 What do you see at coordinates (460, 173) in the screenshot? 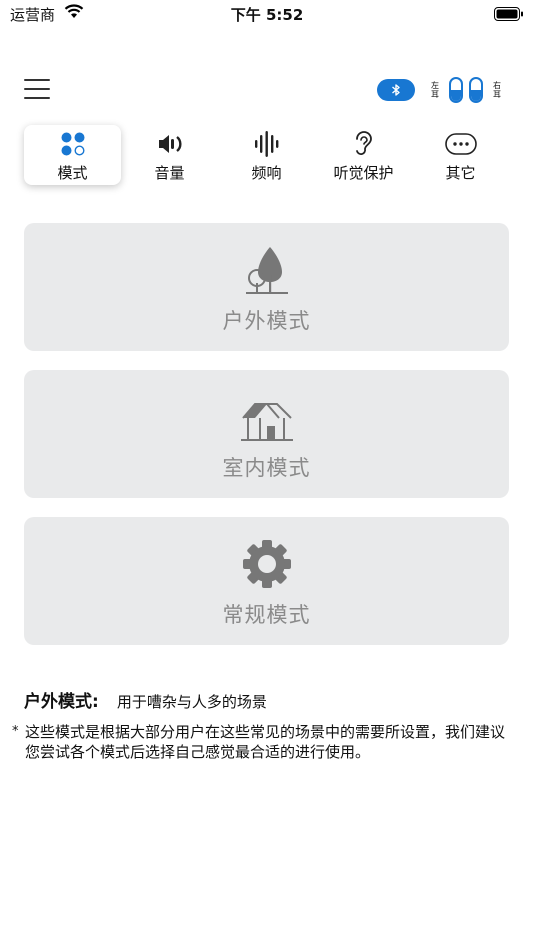
I see `tab-label: 其它` at bounding box center [460, 173].